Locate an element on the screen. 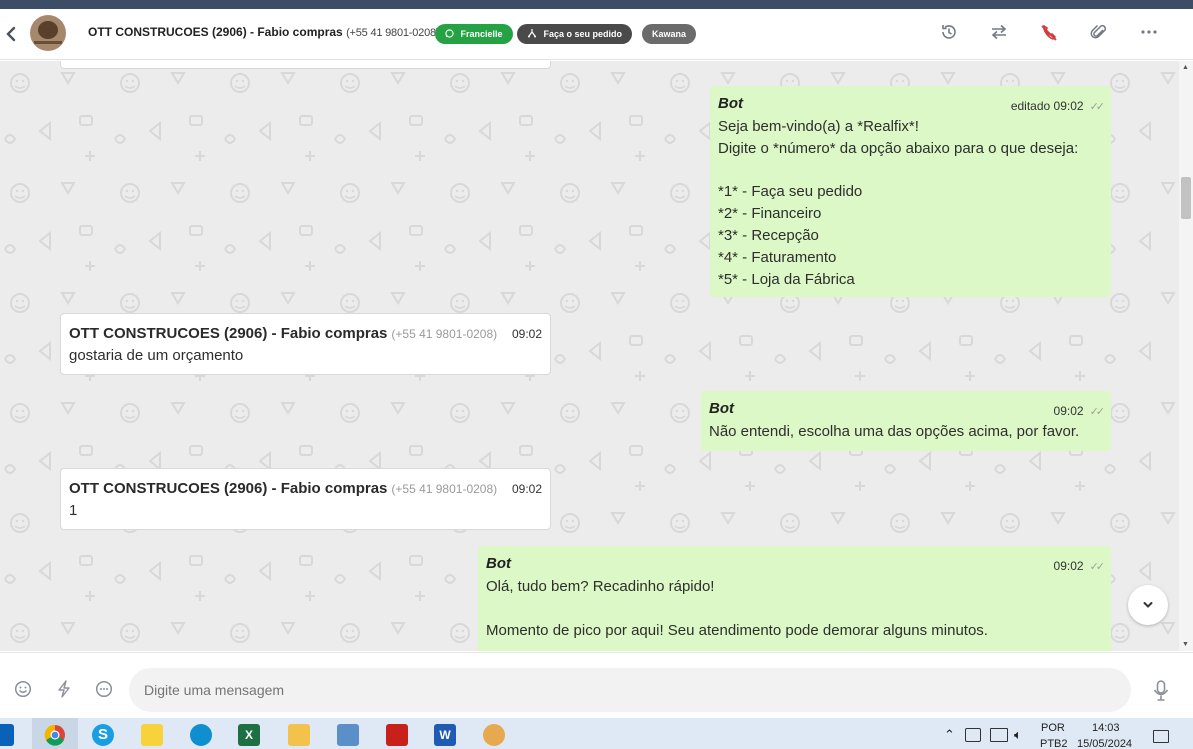 This screenshot has height=749, width=1193. transfer-icon is located at coordinates (999, 34).